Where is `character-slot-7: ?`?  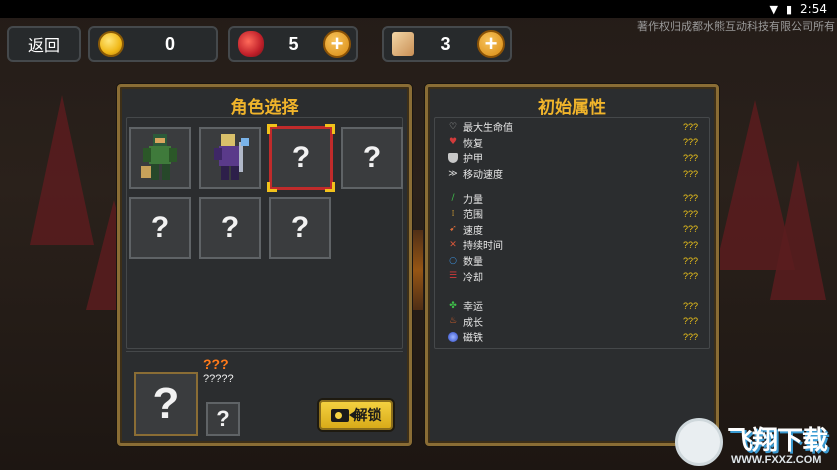 character-slot-7: ? is located at coordinates (300, 228).